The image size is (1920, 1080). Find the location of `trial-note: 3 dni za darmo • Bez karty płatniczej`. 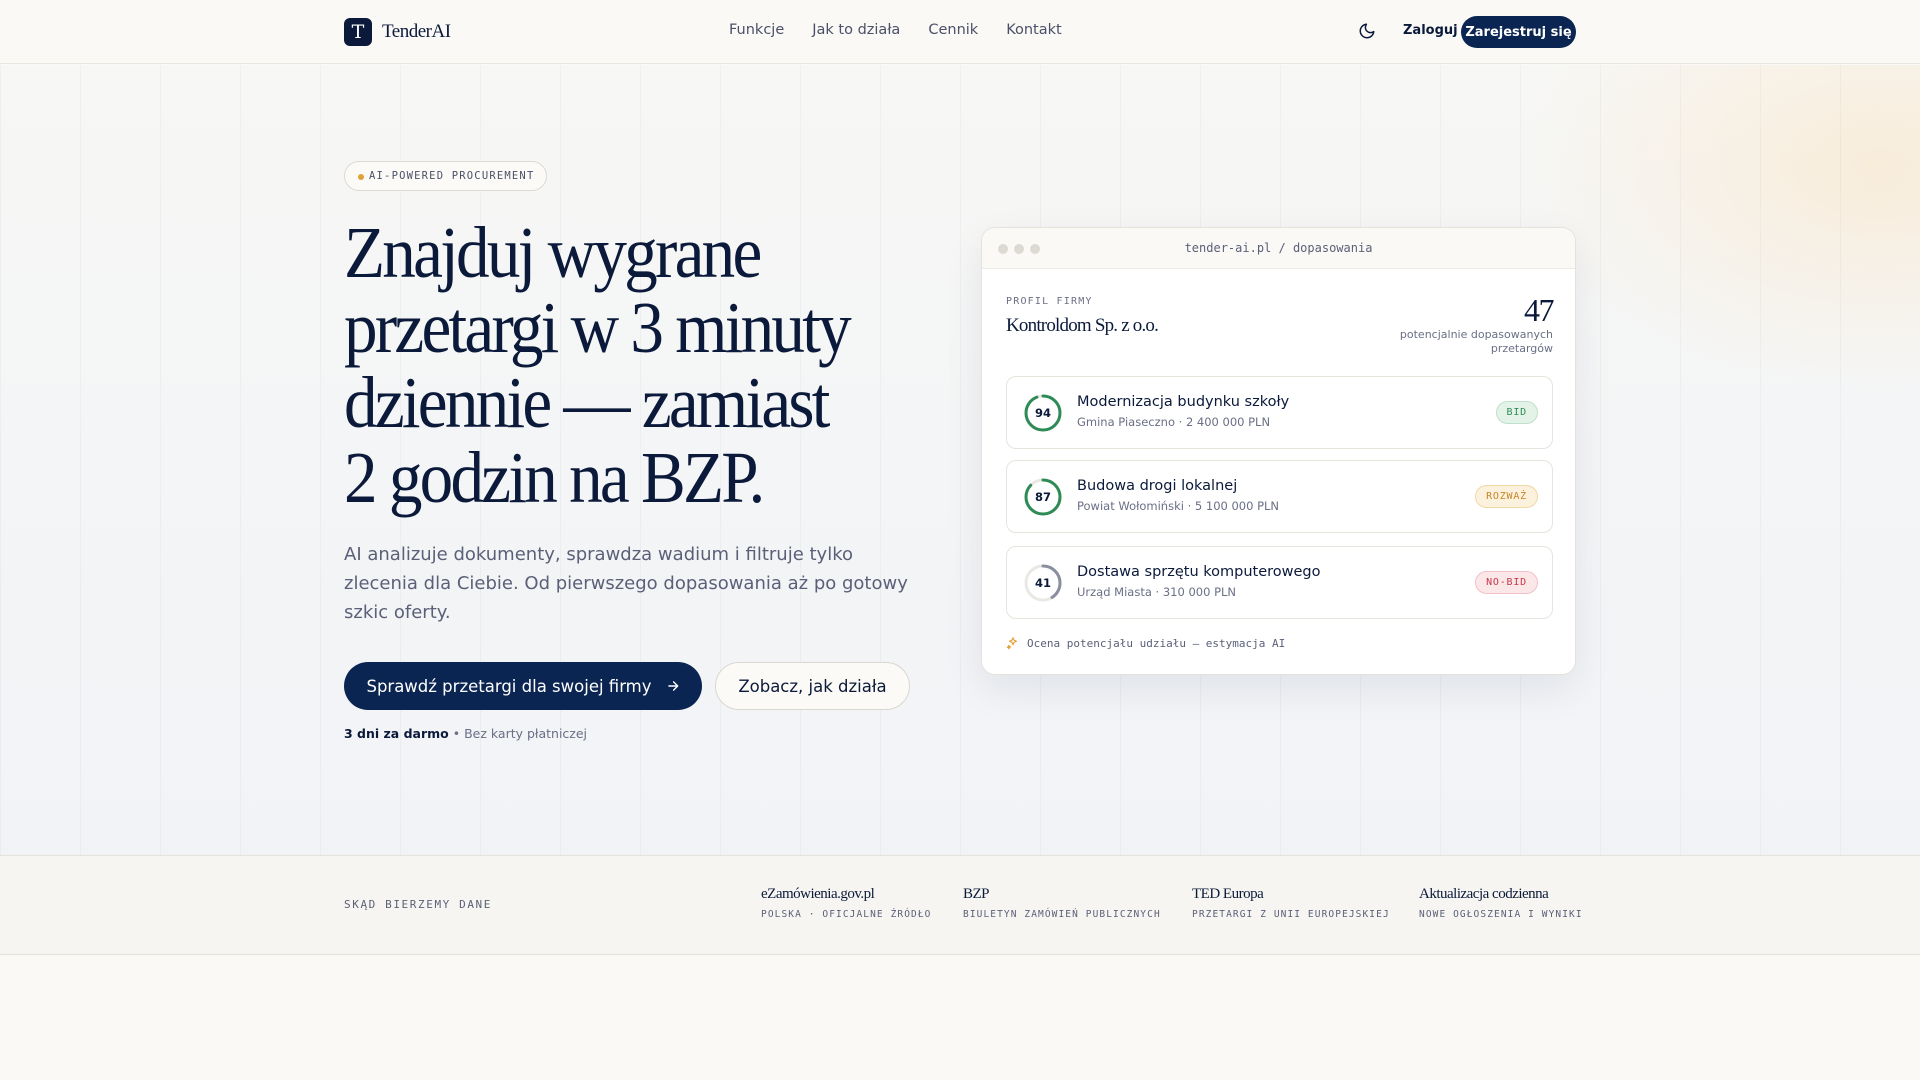

trial-note: 3 dni za darmo • Bez karty płatniczej is located at coordinates (465, 733).